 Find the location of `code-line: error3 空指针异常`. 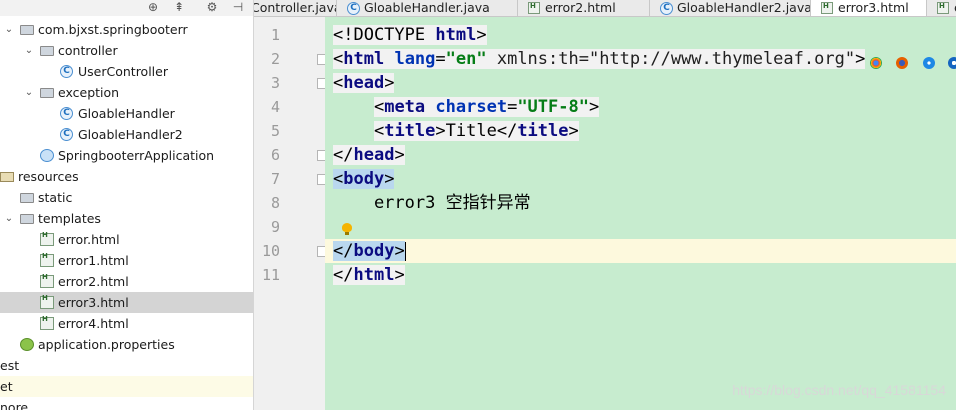

code-line: error3 空指针异常 is located at coordinates (640, 203).